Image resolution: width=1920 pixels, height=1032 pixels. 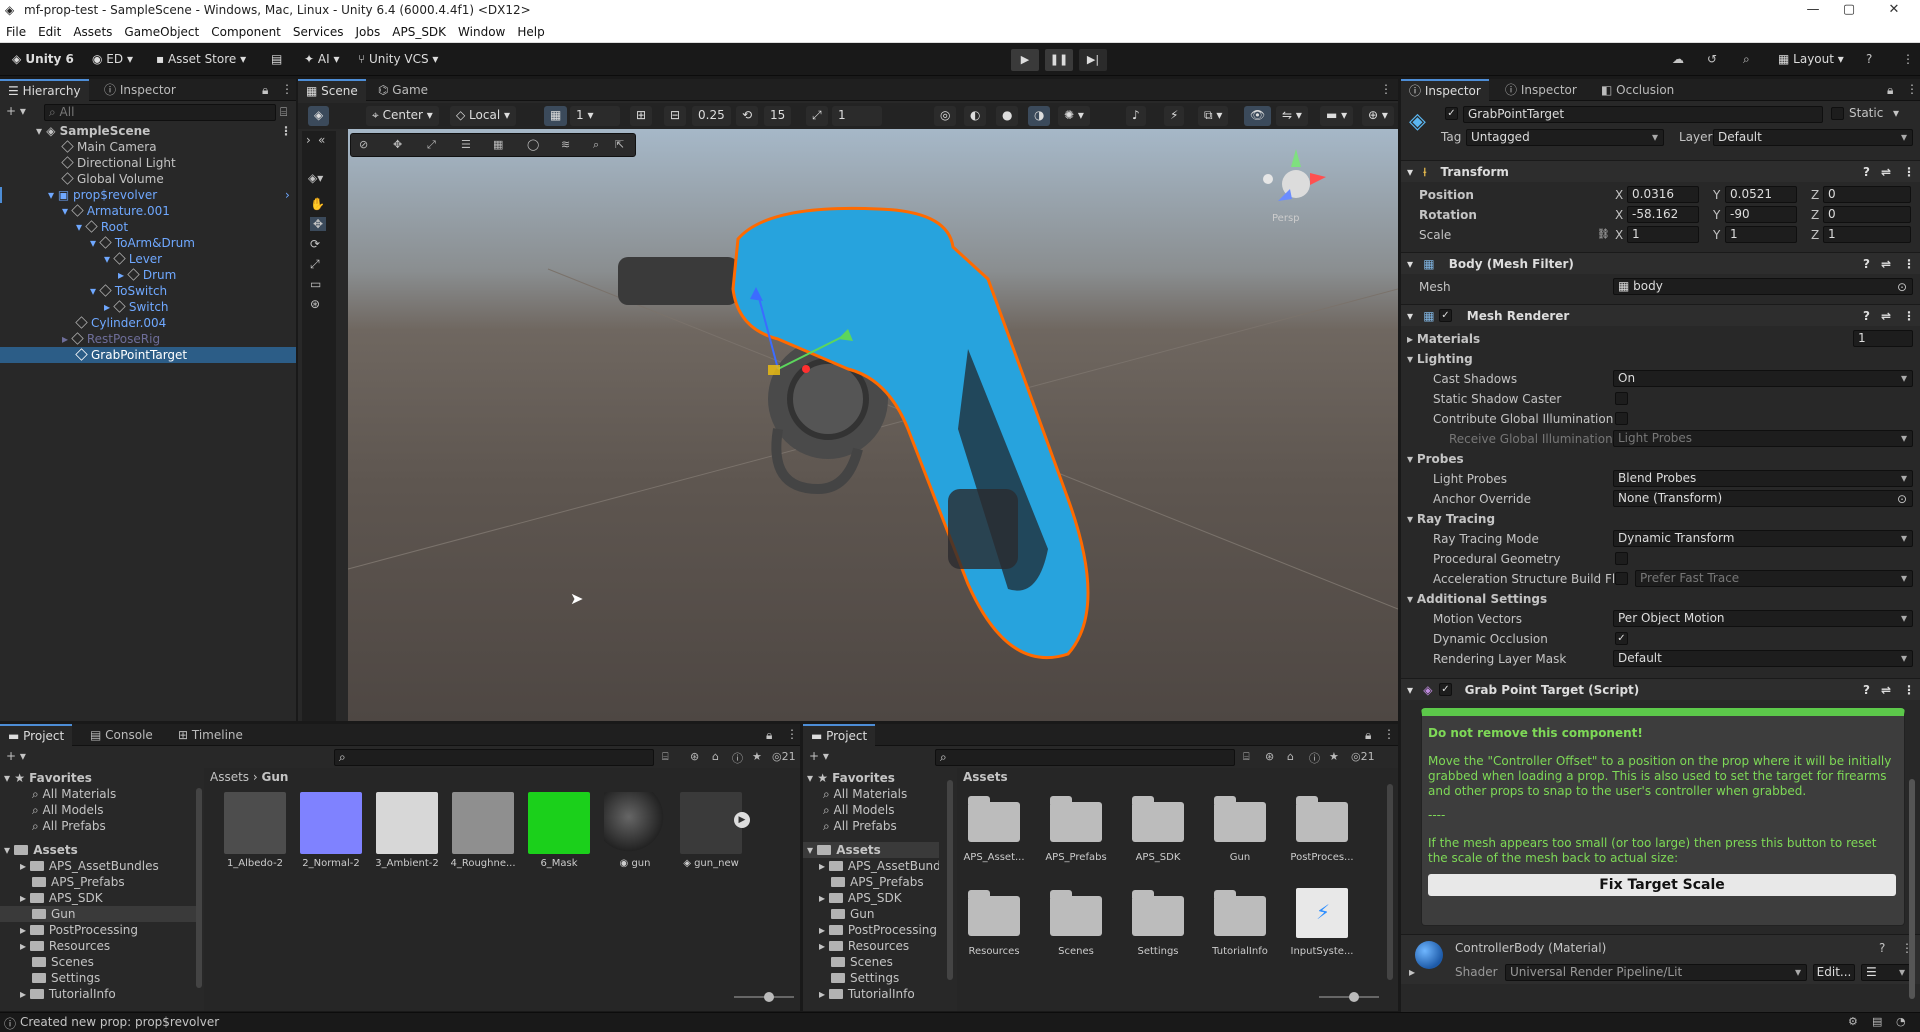 I want to click on space-dropdown: ◇ Local ▾, so click(x=483, y=116).